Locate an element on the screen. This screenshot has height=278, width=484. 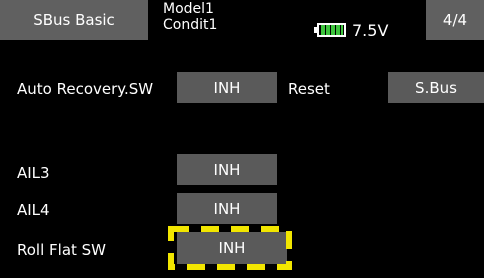
ail4-button: INH is located at coordinates (227, 208).